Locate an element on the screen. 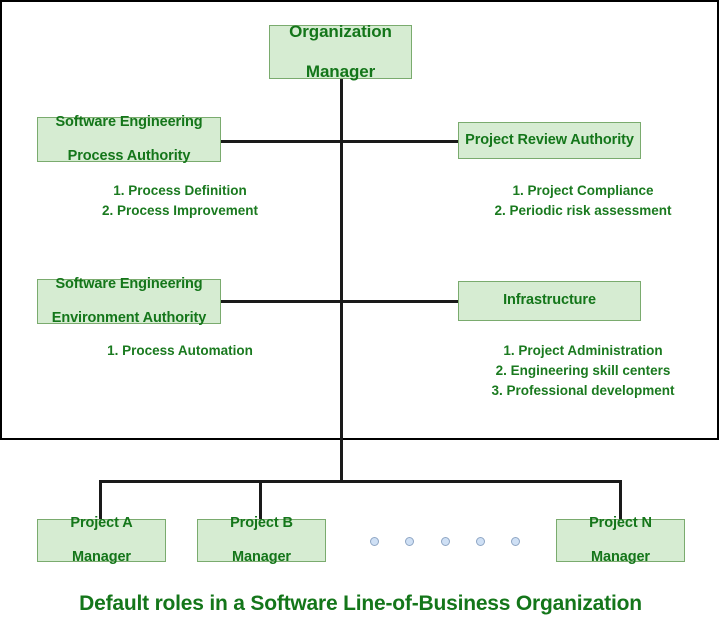  node-organization-manager-line2: Manager is located at coordinates (340, 72).